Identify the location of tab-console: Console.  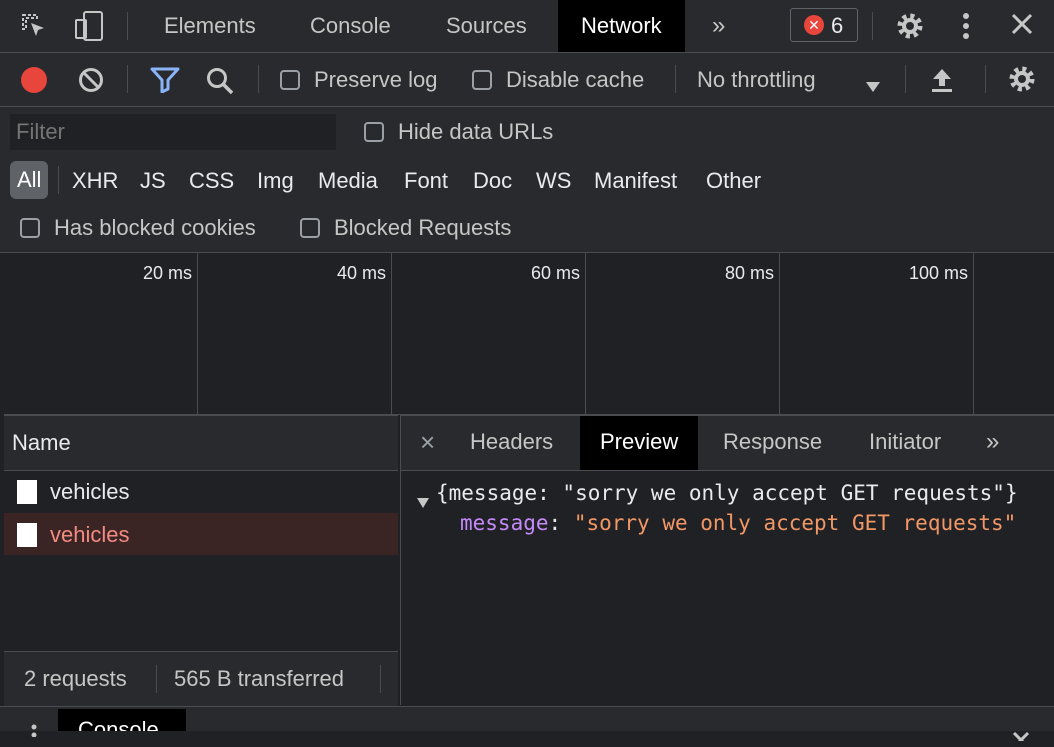
(350, 26).